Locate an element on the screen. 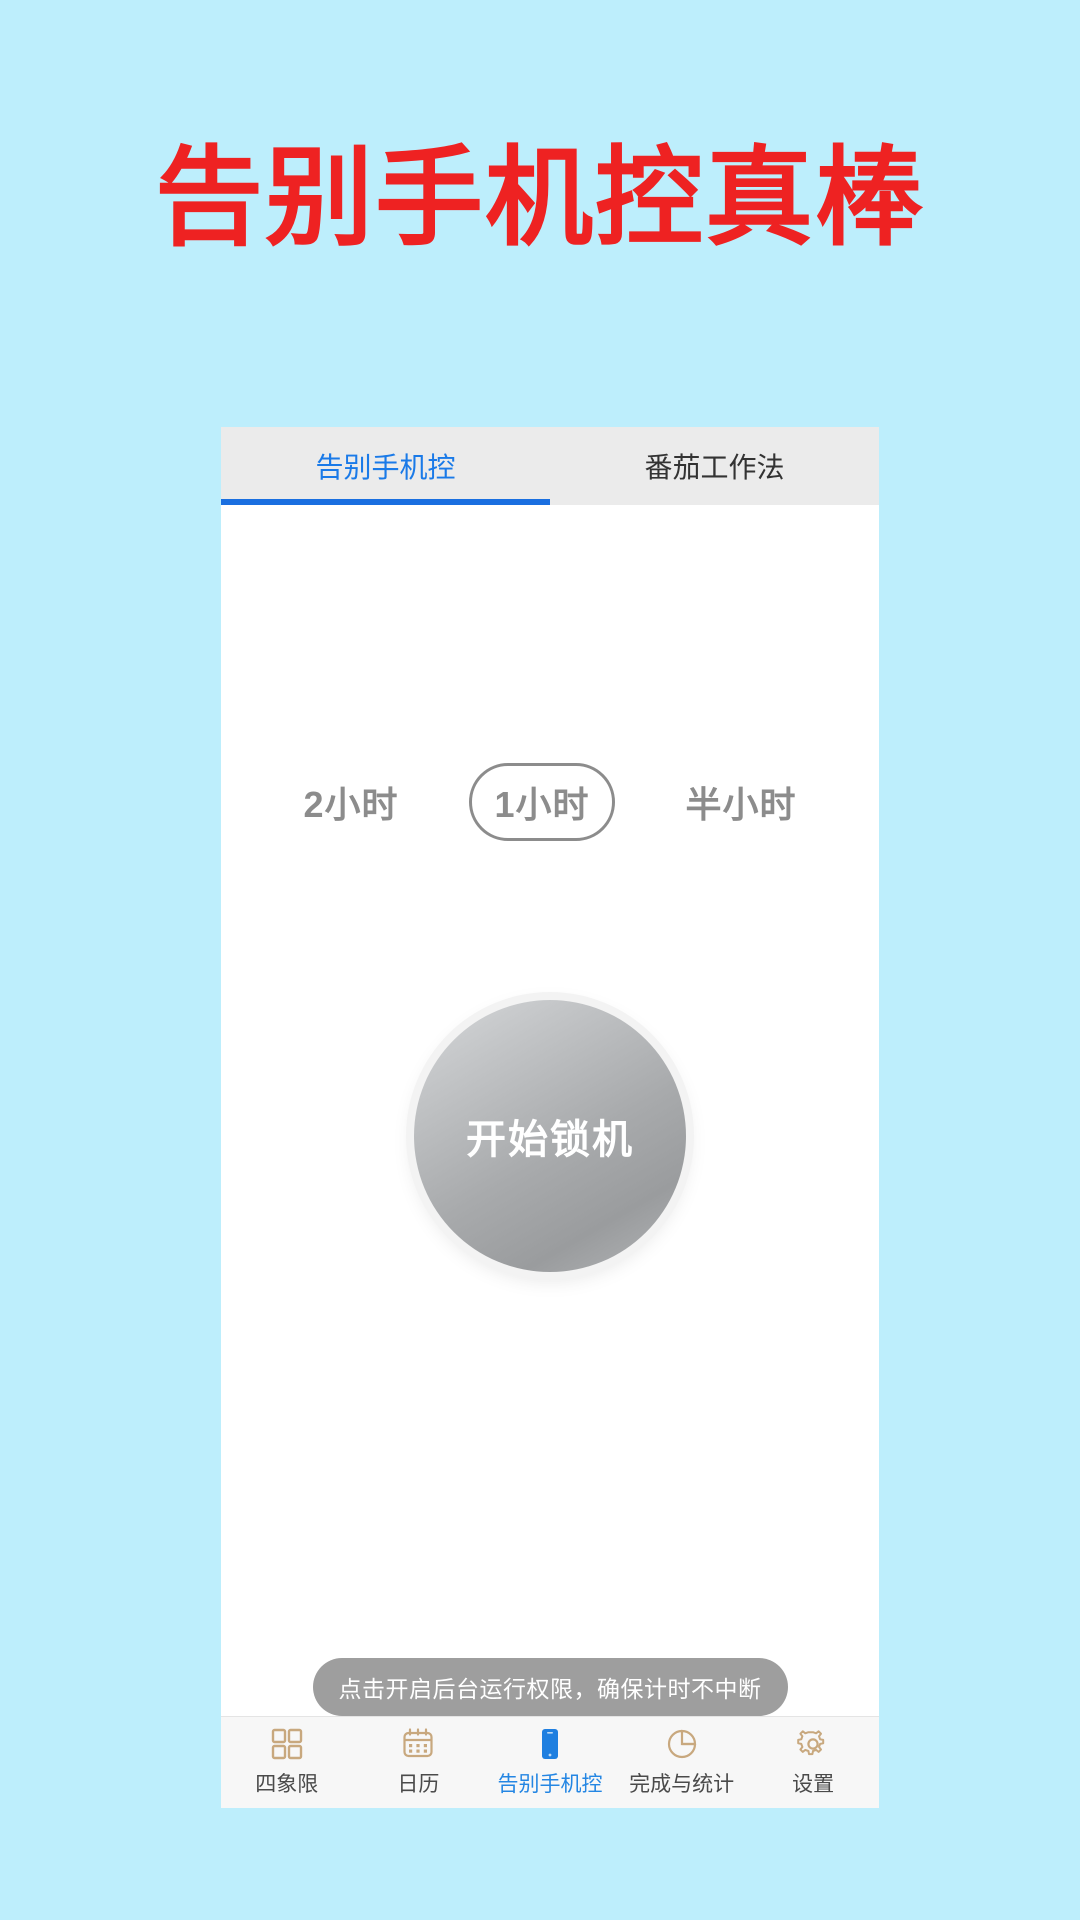  nav-item-lock-phone: 告别手机控 is located at coordinates (550, 1762).